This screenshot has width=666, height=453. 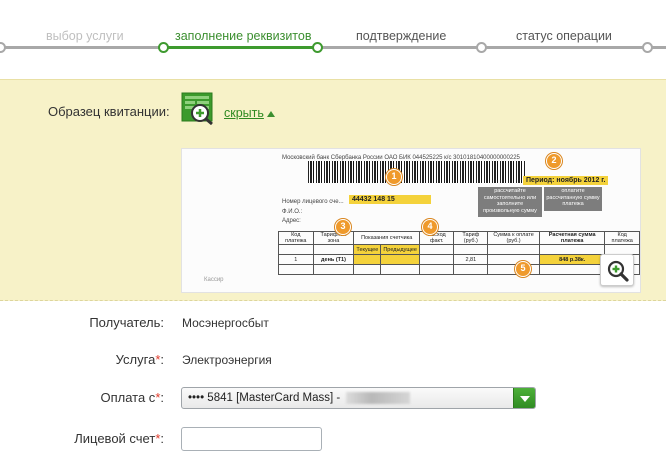 What do you see at coordinates (367, 249) in the screenshot?
I see `receipt-col-current: Текущее` at bounding box center [367, 249].